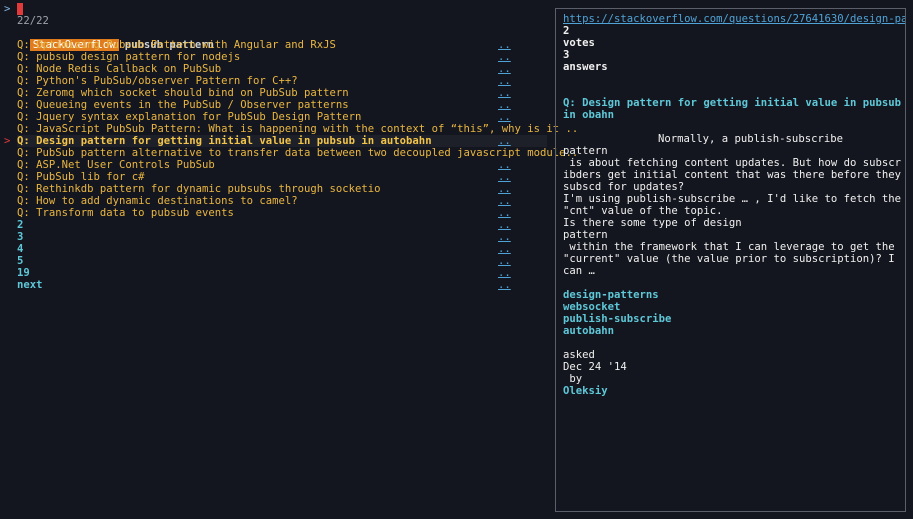  Describe the element at coordinates (119, 69) in the screenshot. I see `result-title: Q: Node Redis Callback on PubSub` at that location.